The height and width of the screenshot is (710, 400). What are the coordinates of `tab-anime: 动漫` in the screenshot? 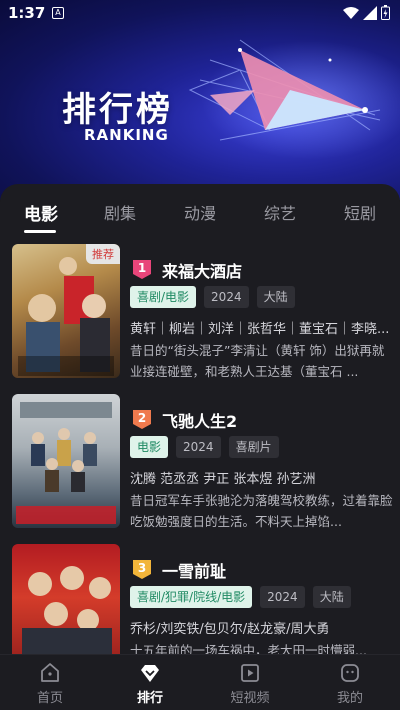 It's located at (200, 212).